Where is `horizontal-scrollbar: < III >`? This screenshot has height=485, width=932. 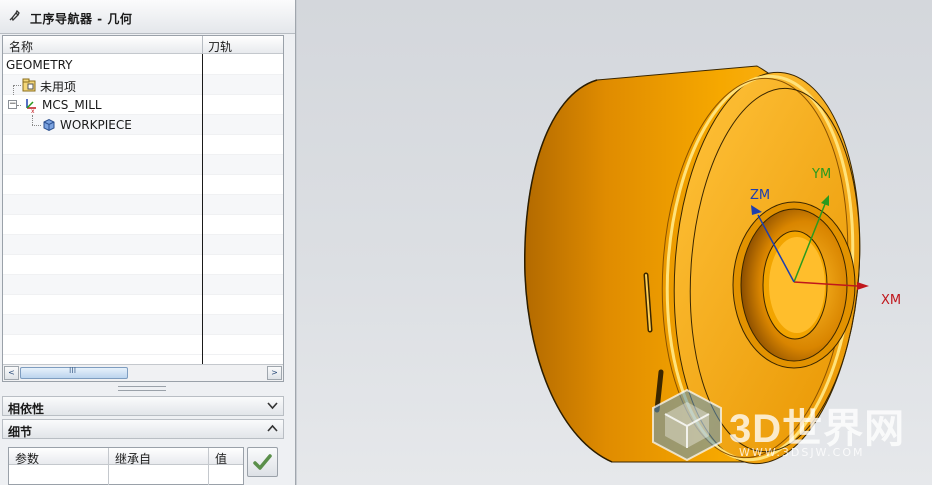 horizontal-scrollbar: < III > is located at coordinates (143, 372).